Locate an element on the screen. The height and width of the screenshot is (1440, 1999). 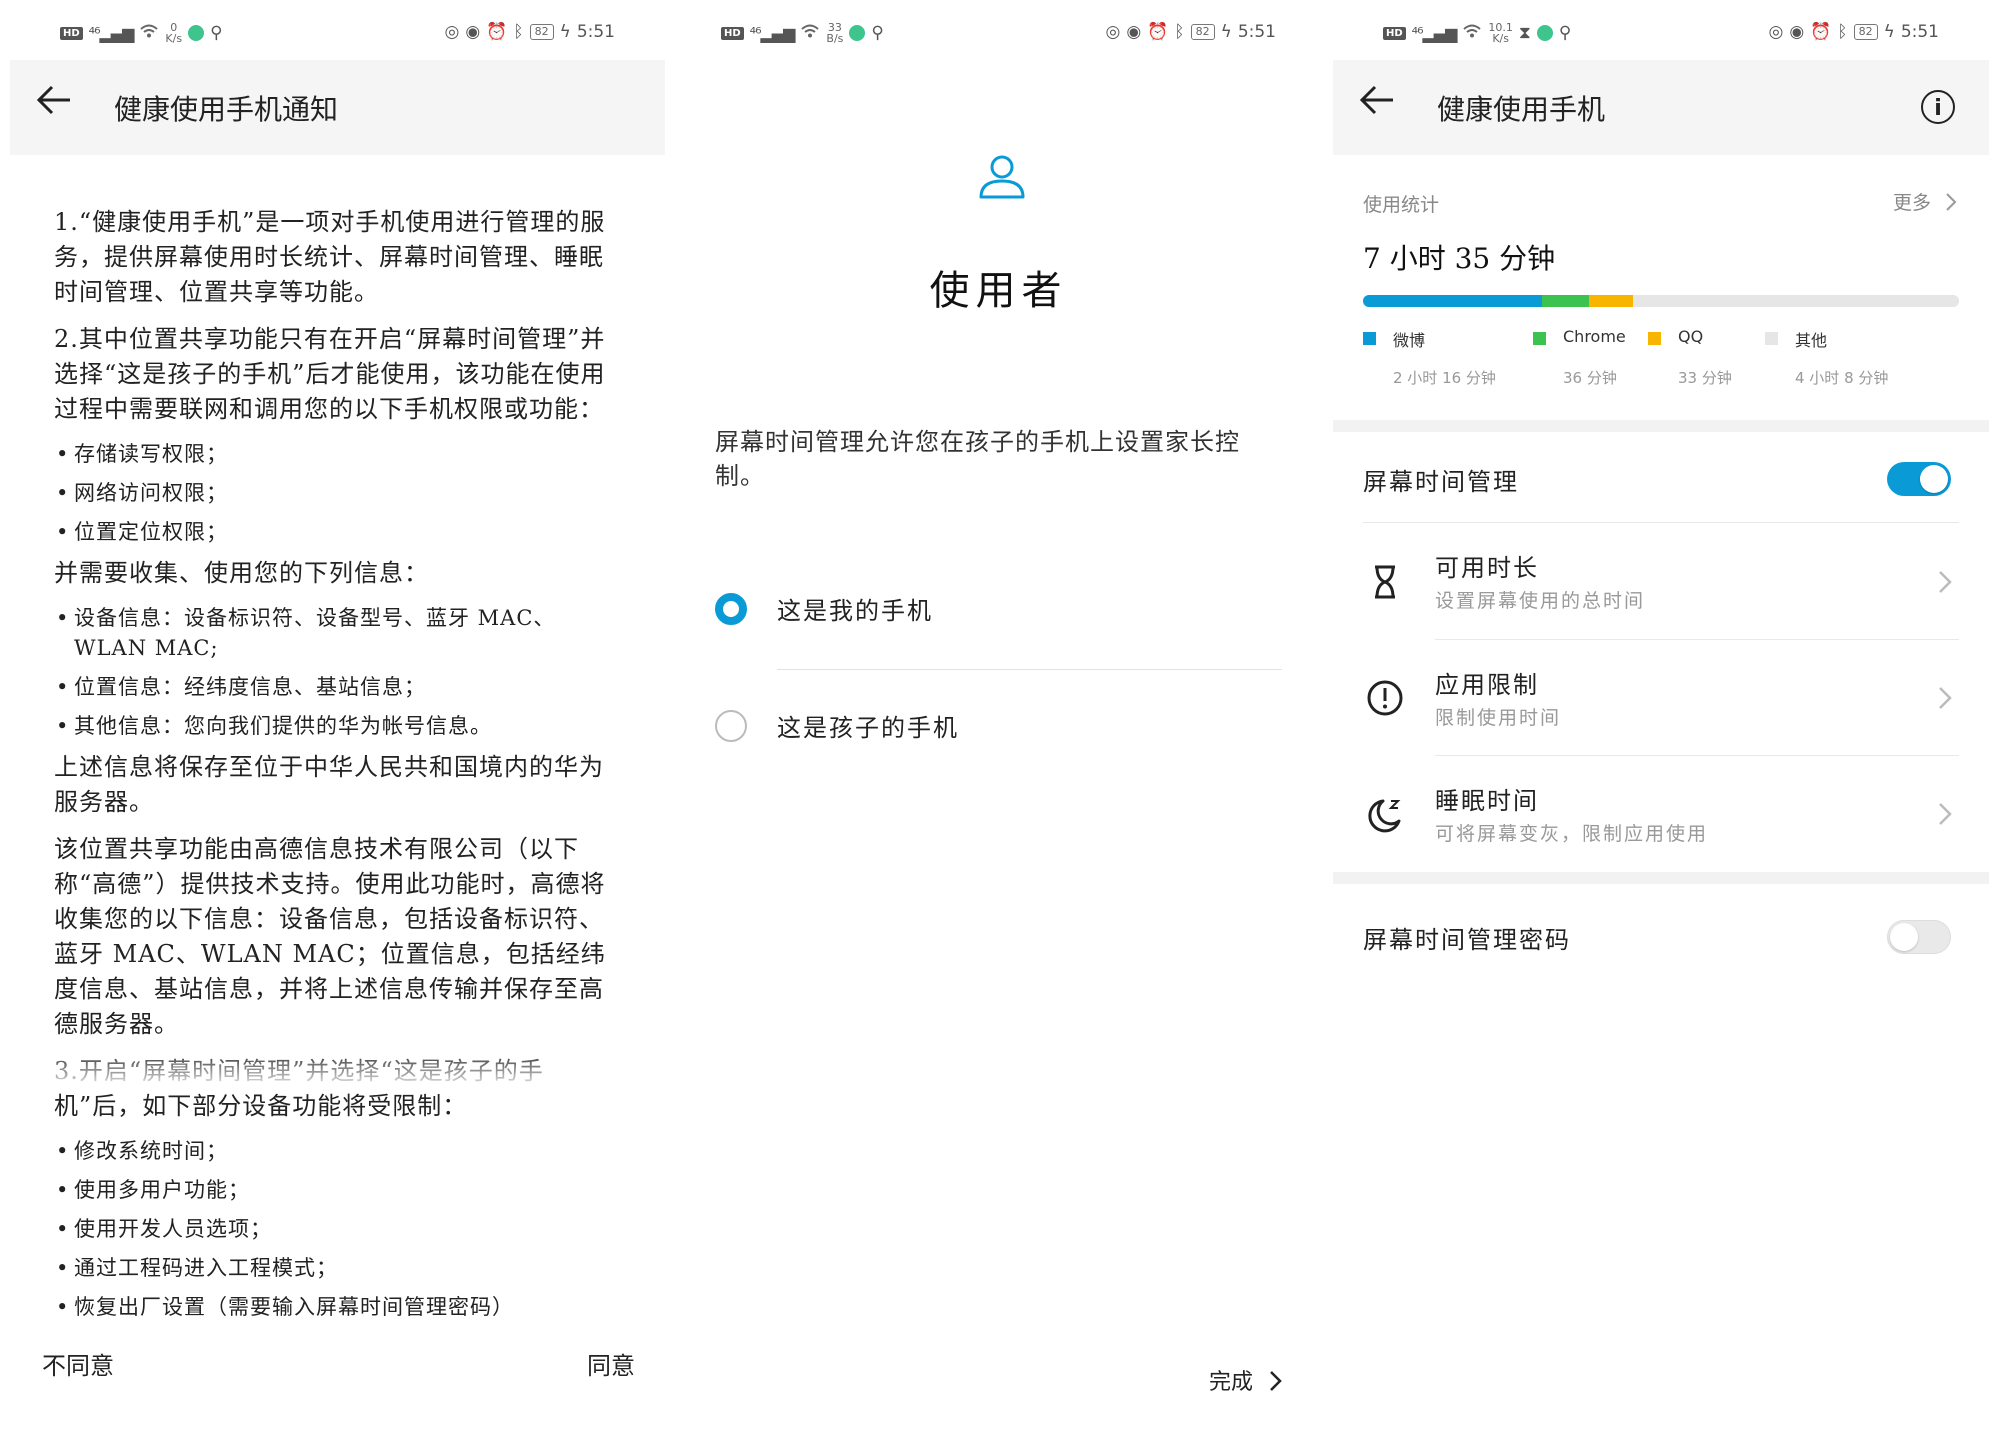
title-bar: 健康使用手机 i is located at coordinates (1661, 107).